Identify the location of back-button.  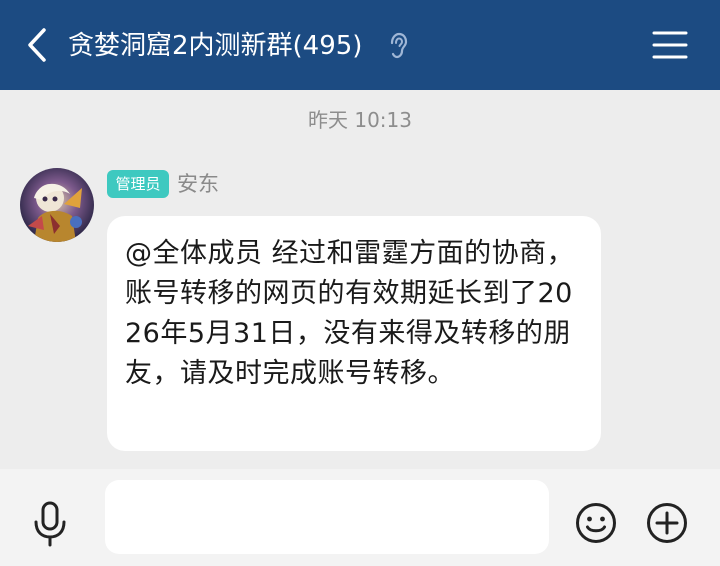
(38, 45).